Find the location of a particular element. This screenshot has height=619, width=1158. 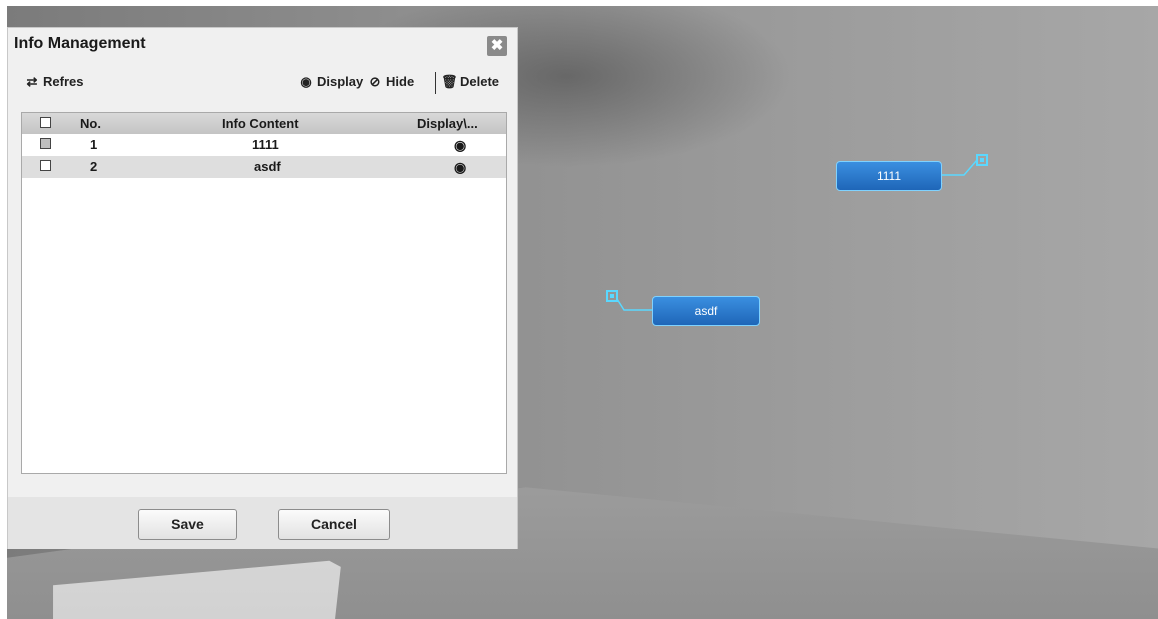

toolbar: ⇄ Refres ◉ Display ⊘ Hide 🗑 Delete is located at coordinates (262, 84).